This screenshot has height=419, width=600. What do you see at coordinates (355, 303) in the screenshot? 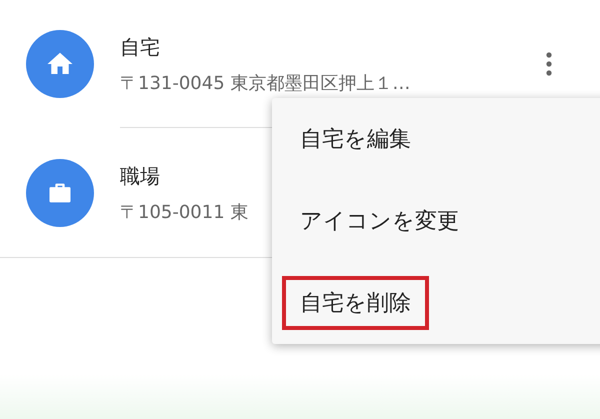
I see `menu-item: 自宅を削除` at bounding box center [355, 303].